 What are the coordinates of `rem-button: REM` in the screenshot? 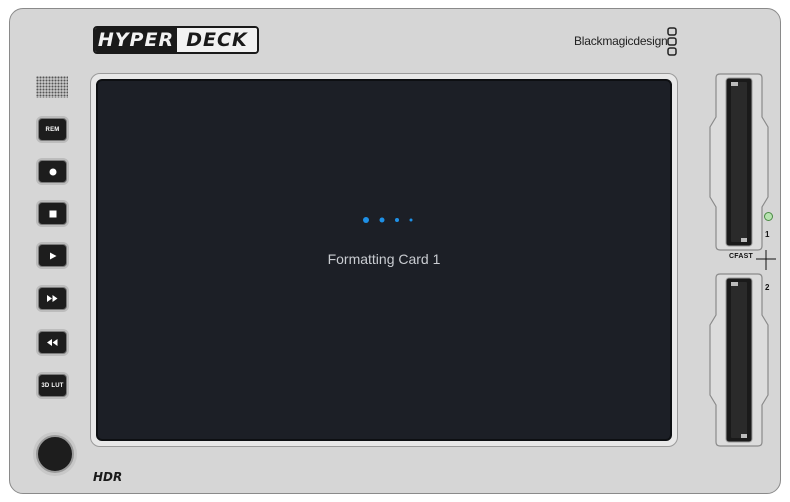 It's located at (52, 129).